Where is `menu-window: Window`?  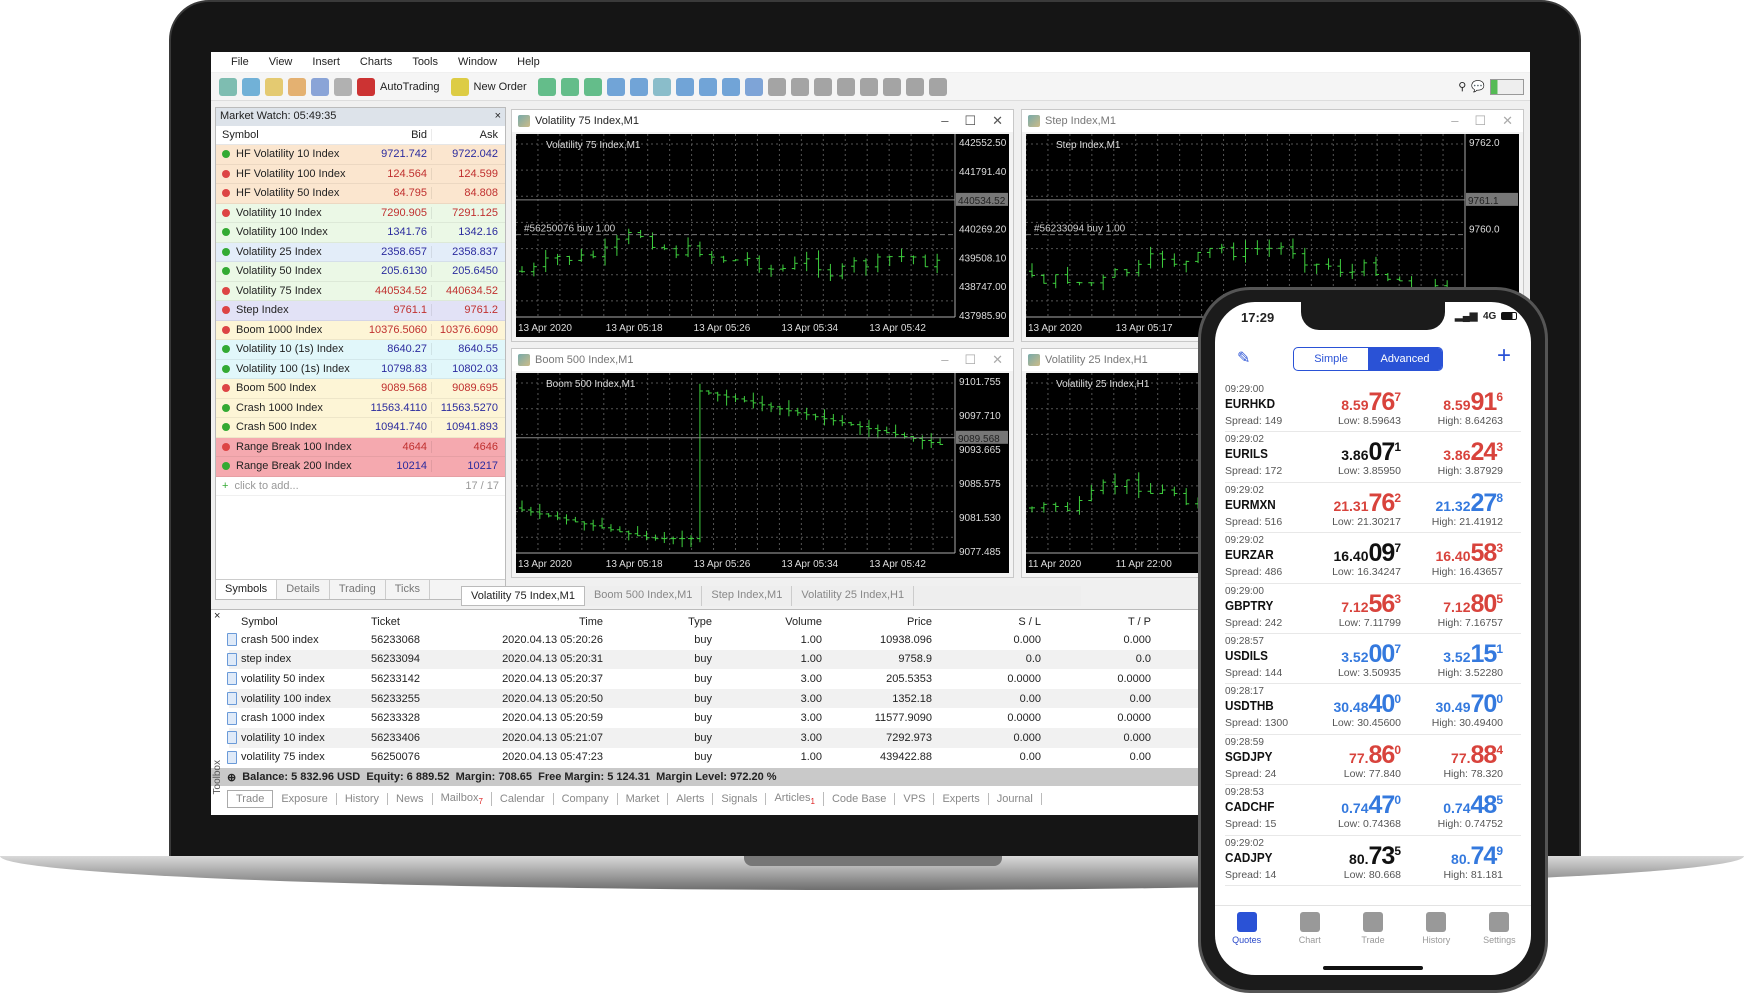 menu-window: Window is located at coordinates (477, 62).